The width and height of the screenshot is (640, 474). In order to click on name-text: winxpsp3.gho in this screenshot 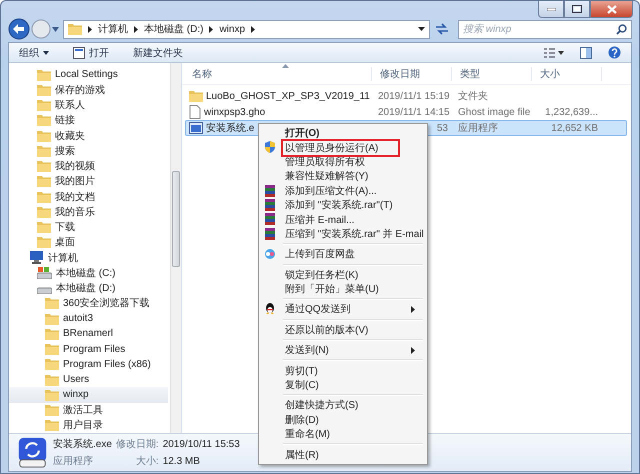, I will do `click(235, 112)`.